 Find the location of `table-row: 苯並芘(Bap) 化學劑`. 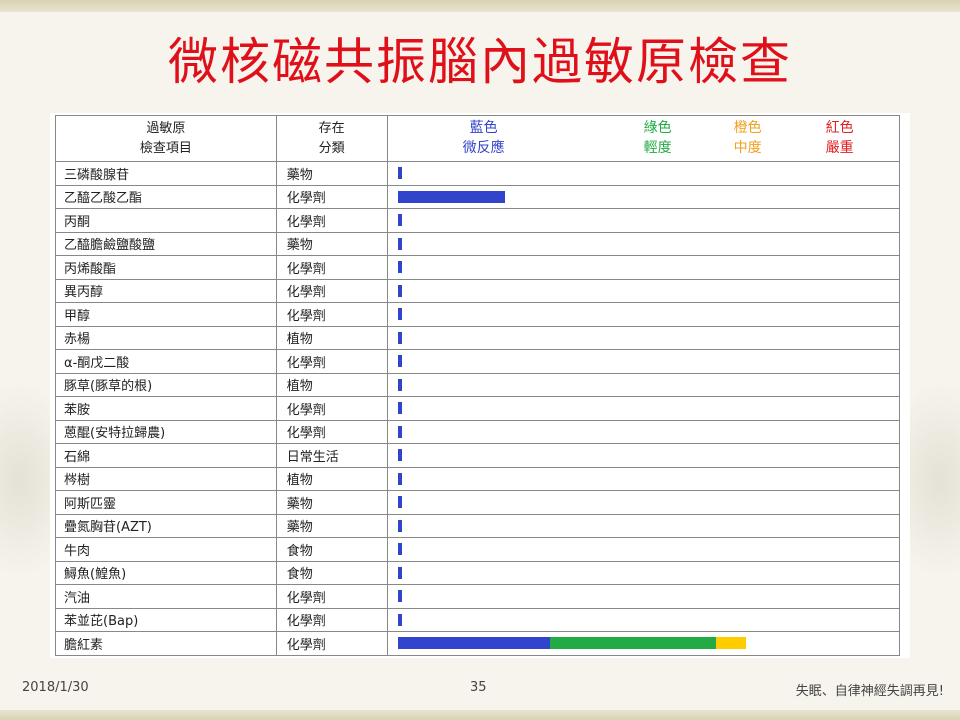

table-row: 苯並芘(Bap) 化學劑 is located at coordinates (478, 619).